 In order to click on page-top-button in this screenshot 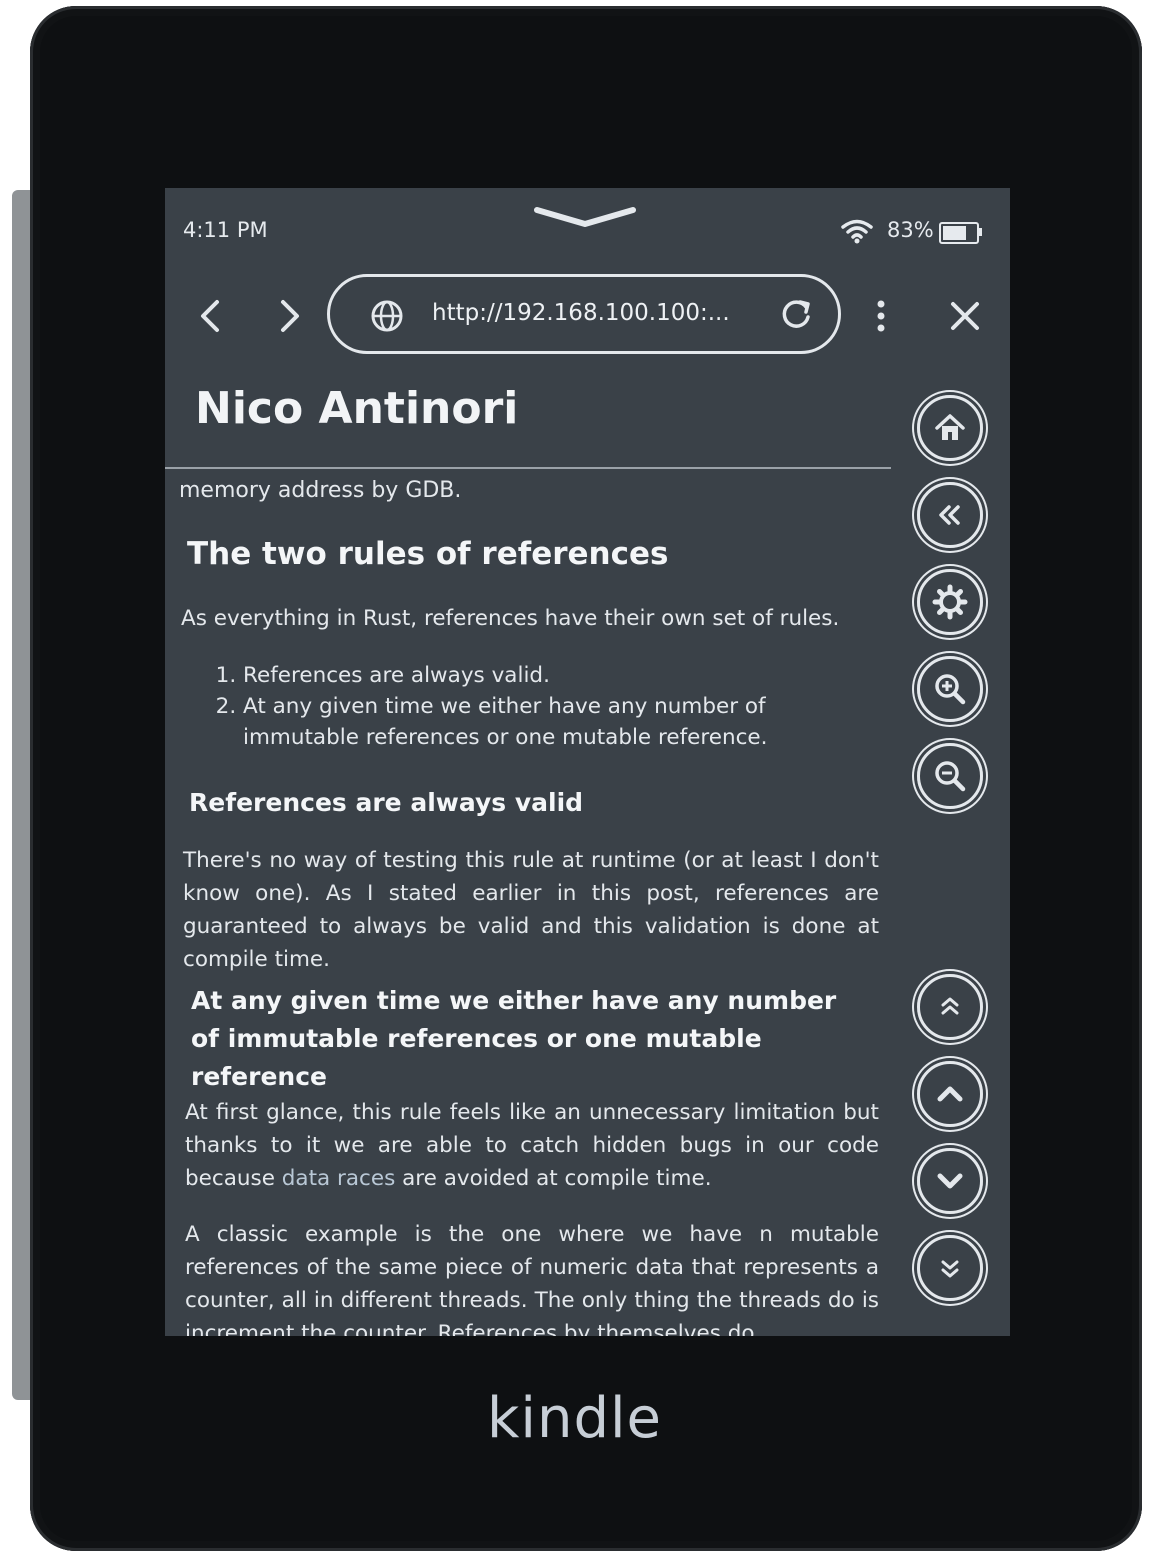, I will do `click(950, 1007)`.